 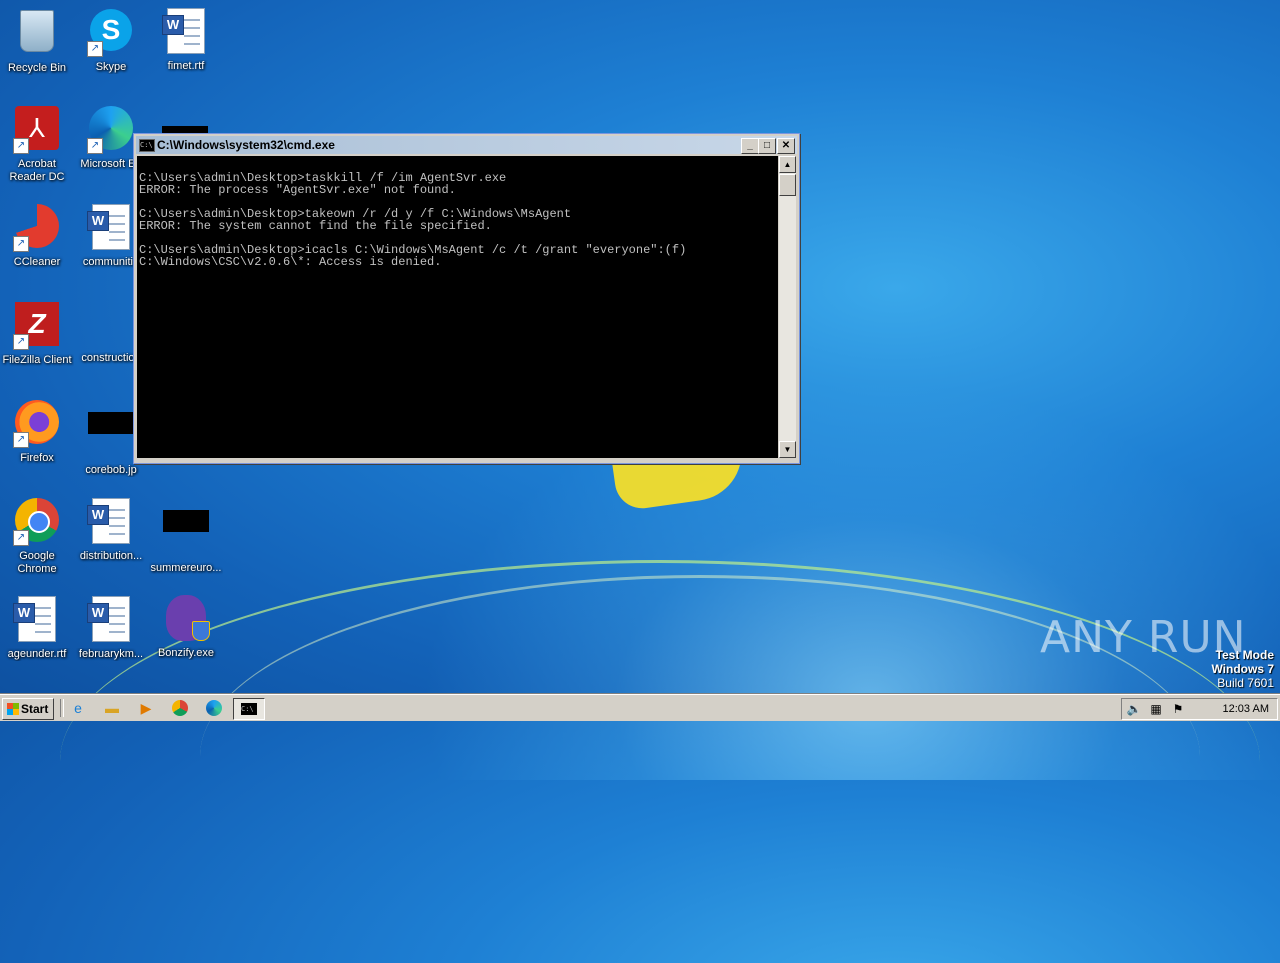 I want to click on recycle-bin-icon, so click(x=37, y=34).